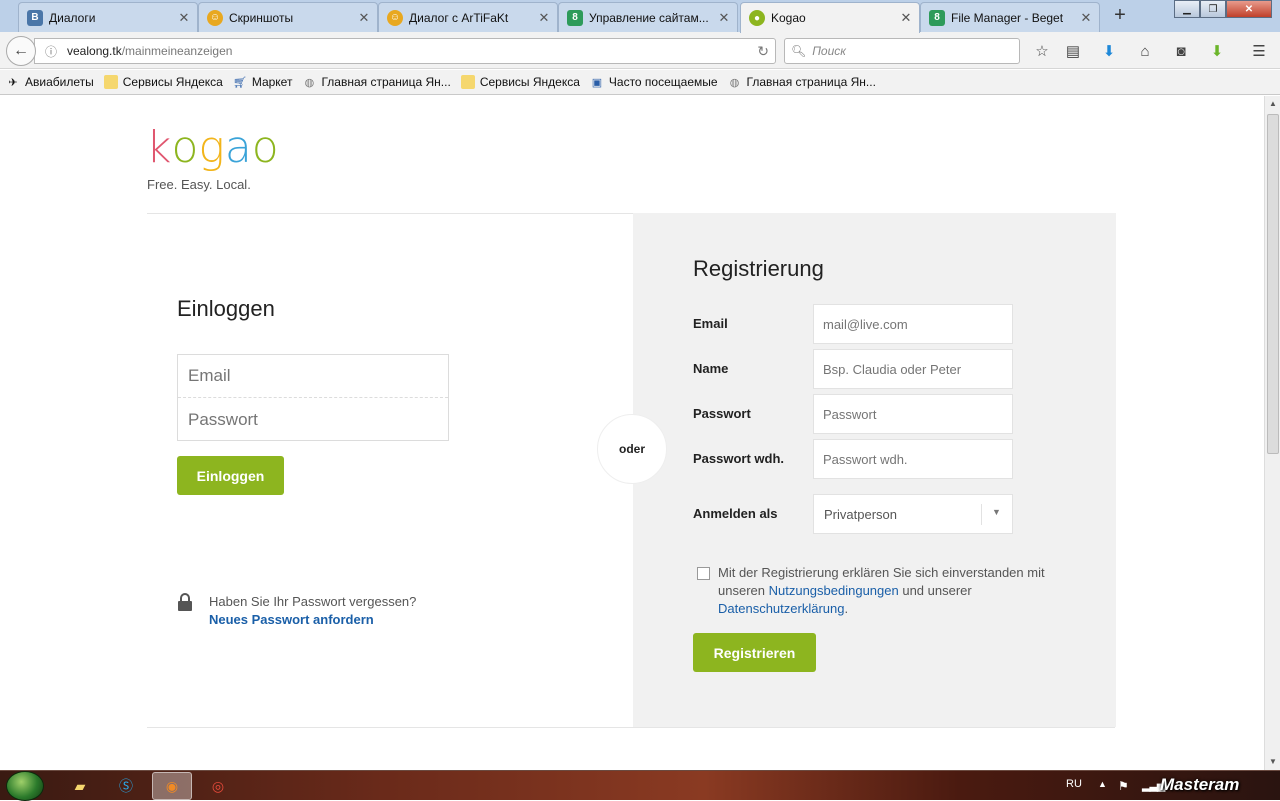 The width and height of the screenshot is (1280, 801). What do you see at coordinates (126, 786) in the screenshot?
I see `skype-icon: Ⓢ` at bounding box center [126, 786].